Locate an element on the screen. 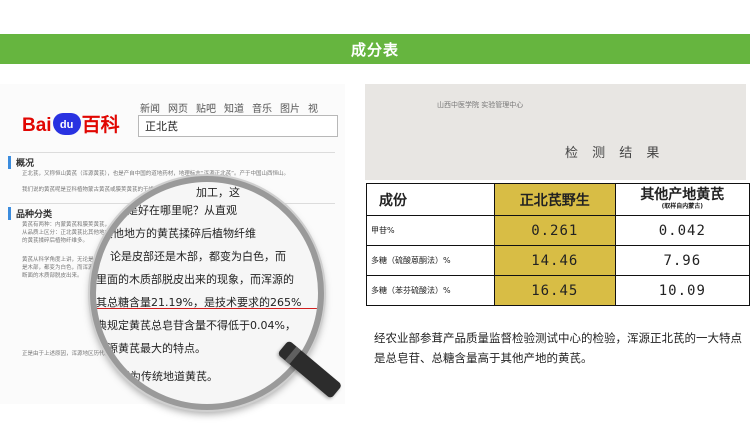  title-banner: 成分表 is located at coordinates (375, 49).